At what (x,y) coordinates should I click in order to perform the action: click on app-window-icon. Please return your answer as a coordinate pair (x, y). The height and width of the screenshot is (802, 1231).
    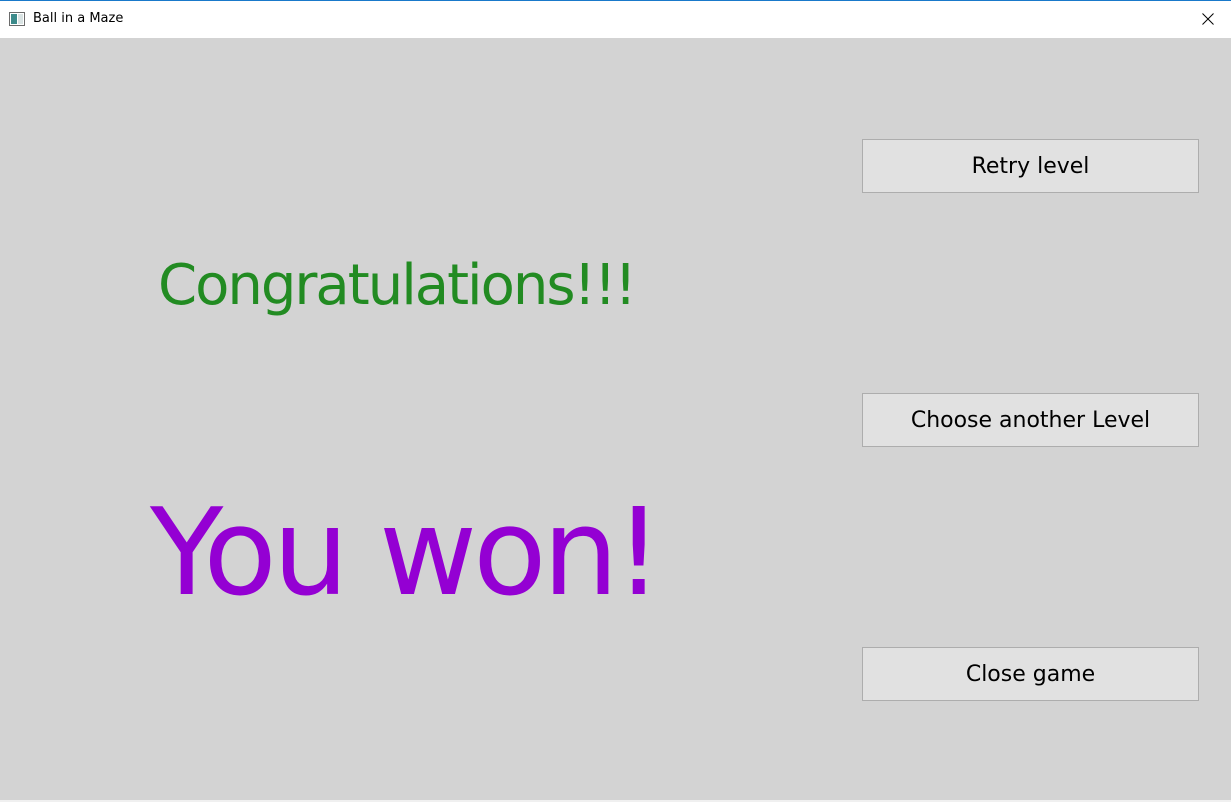
    Looking at the image, I should click on (17, 18).